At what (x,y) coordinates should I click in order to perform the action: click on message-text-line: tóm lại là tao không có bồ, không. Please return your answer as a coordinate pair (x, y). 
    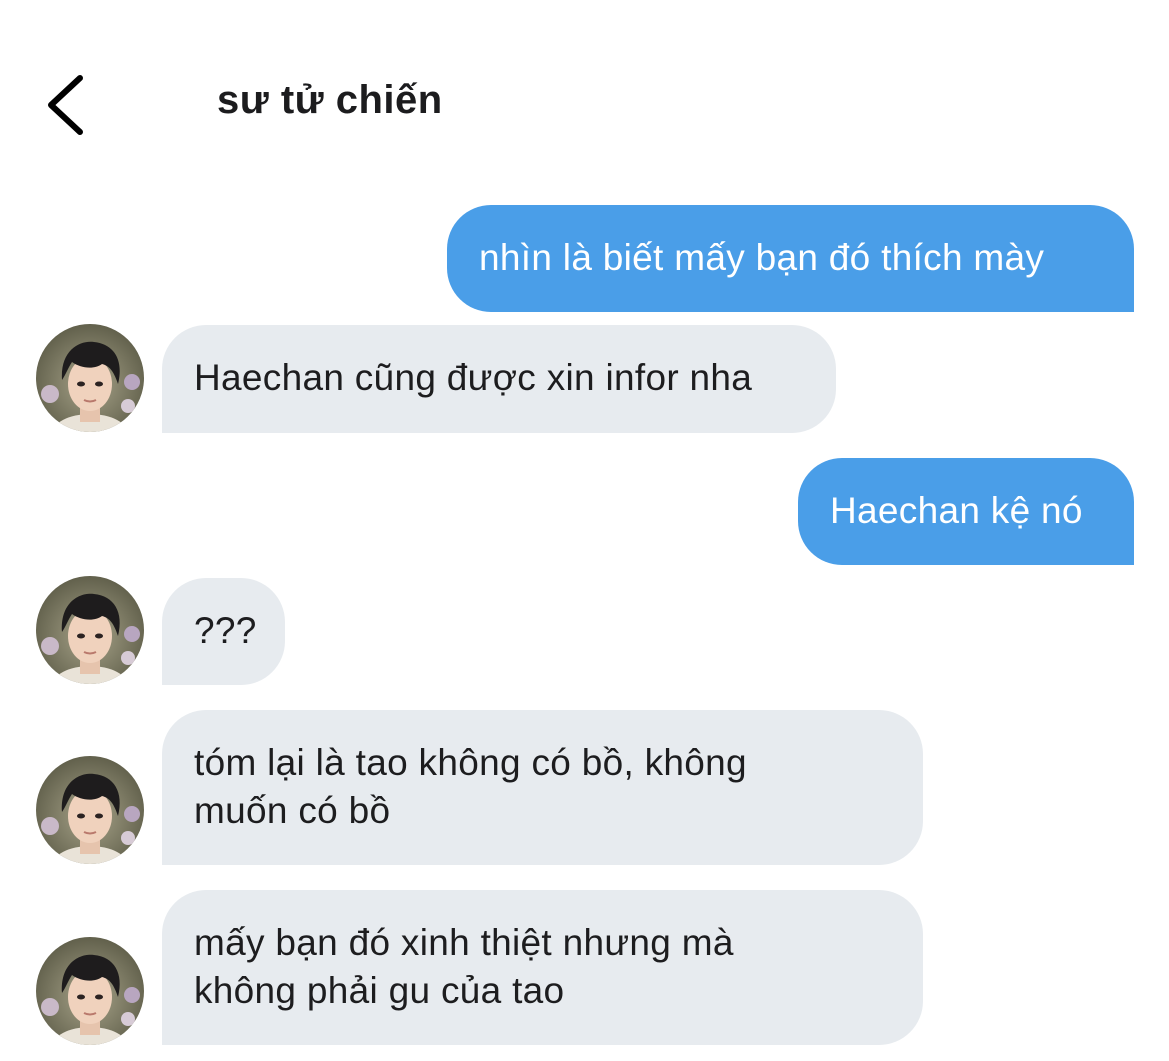
    Looking at the image, I should click on (470, 762).